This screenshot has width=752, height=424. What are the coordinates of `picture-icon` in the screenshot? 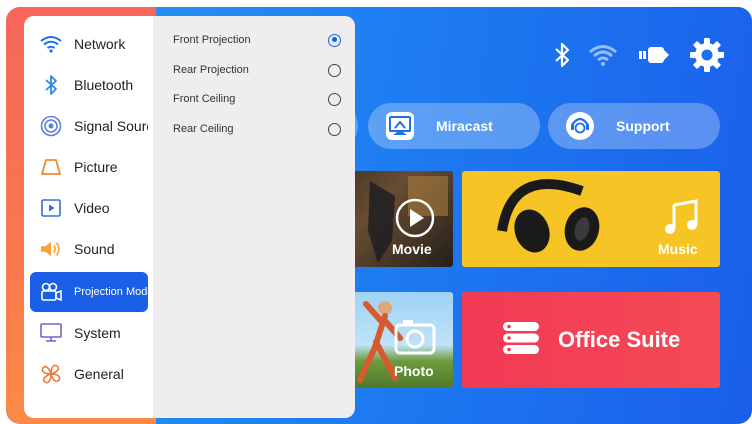 It's located at (51, 167).